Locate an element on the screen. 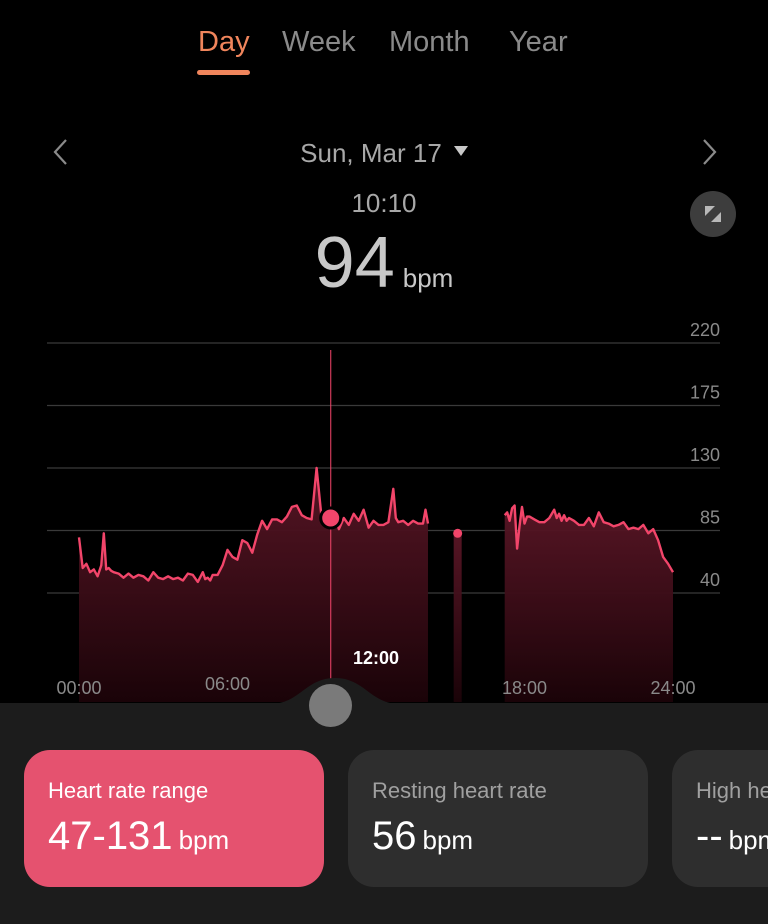 This screenshot has width=768, height=924. x-tick-label: 12:00 is located at coordinates (376, 658).